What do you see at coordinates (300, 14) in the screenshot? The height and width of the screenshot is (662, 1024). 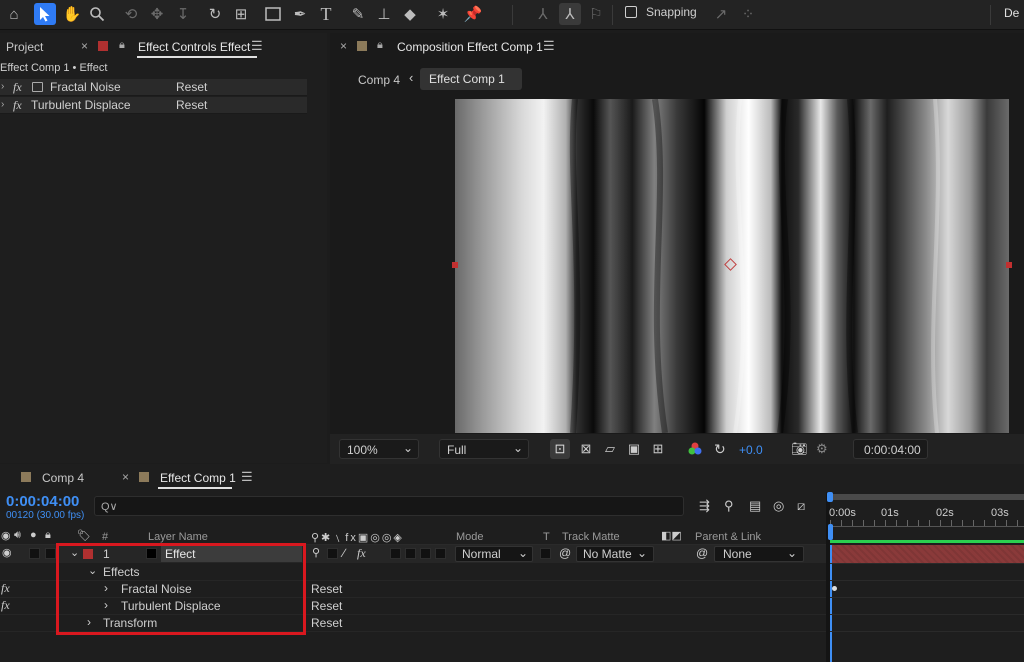 I see `pen-icon: ✒` at bounding box center [300, 14].